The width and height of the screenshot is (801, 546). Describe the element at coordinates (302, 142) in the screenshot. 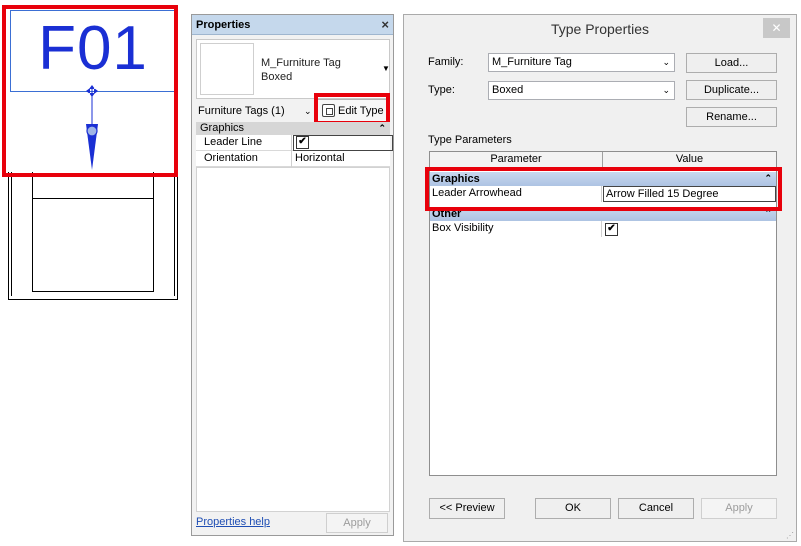

I see `leader-line-checkbox: ✔` at that location.